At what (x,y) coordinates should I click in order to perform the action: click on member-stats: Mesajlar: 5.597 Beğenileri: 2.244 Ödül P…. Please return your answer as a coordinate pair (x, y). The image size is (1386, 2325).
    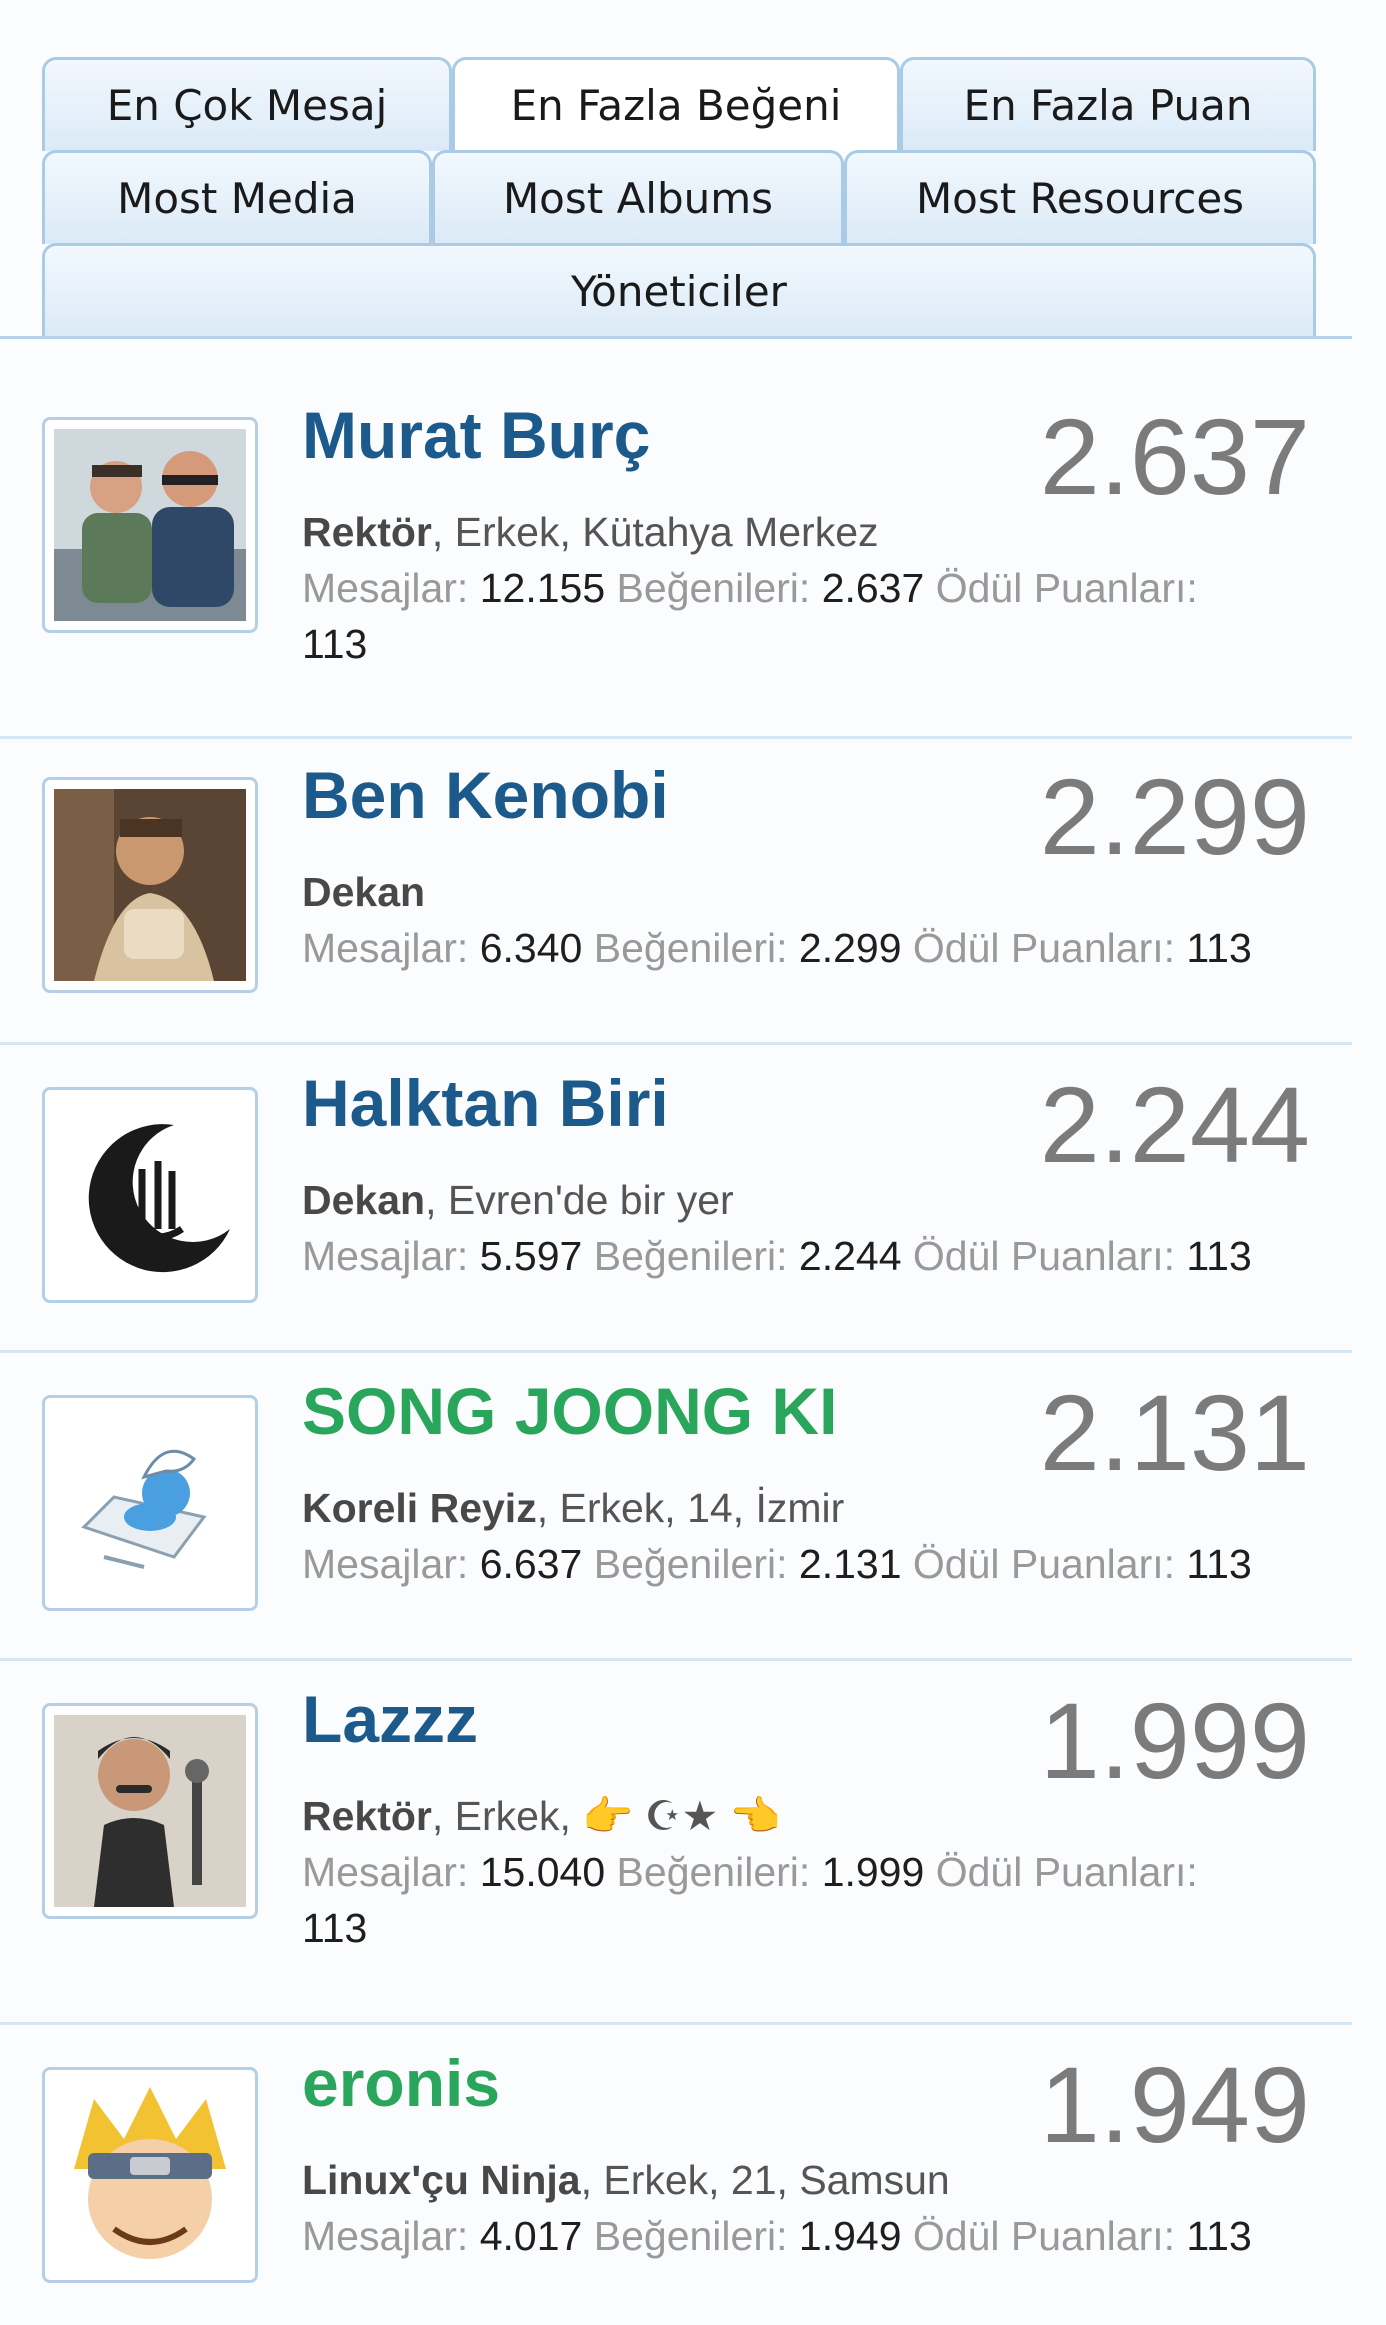
    Looking at the image, I should click on (807, 1256).